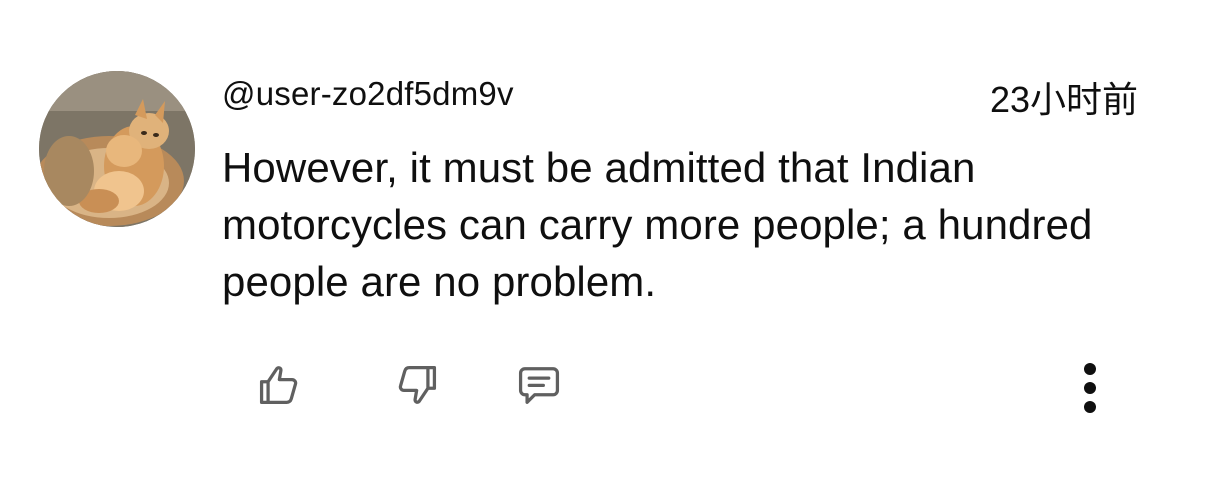  Describe the element at coordinates (1063, 99) in the screenshot. I see `comment-timestamp: 23小时前` at that location.